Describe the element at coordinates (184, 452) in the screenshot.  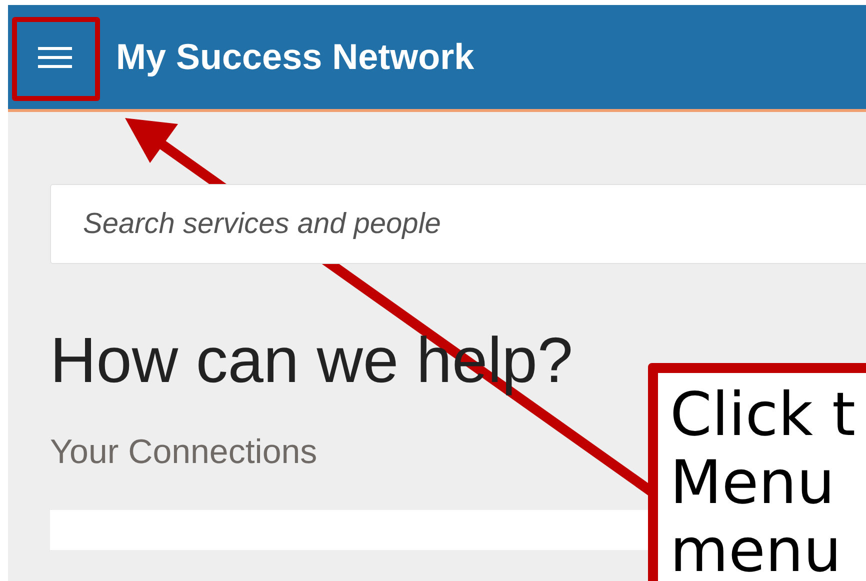
I see `section-title: Your Connections` at that location.